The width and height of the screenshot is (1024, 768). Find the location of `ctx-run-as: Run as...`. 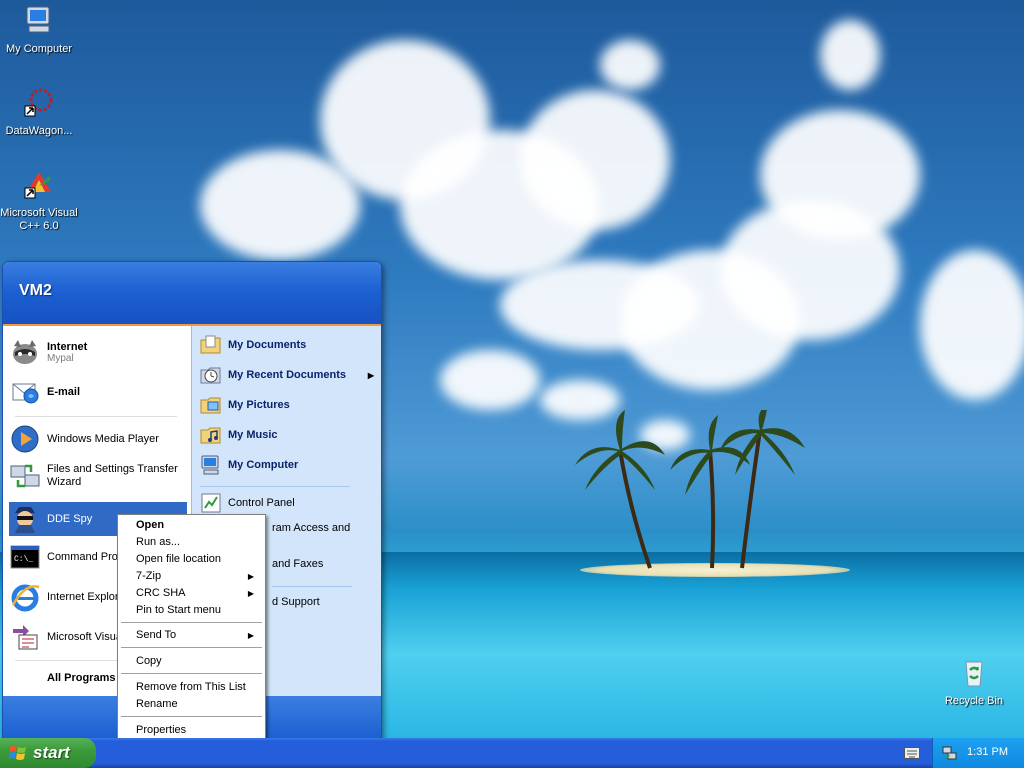

ctx-run-as: Run as... is located at coordinates (191, 542).